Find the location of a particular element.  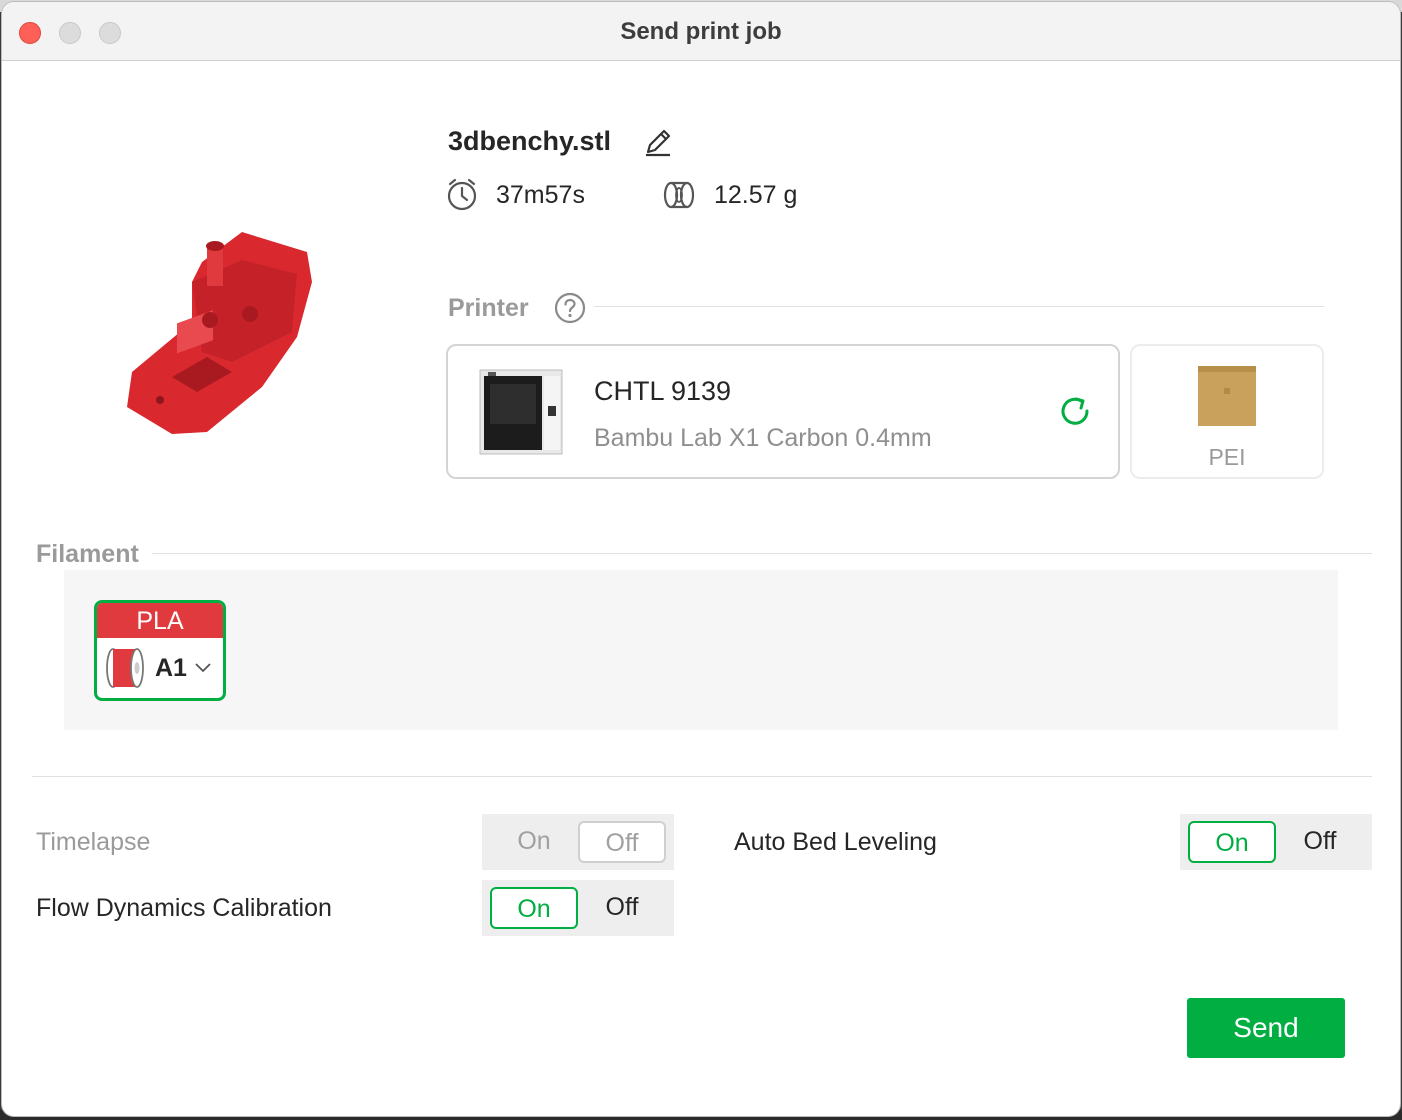

filament-slot-selector: A1 is located at coordinates (160, 668).